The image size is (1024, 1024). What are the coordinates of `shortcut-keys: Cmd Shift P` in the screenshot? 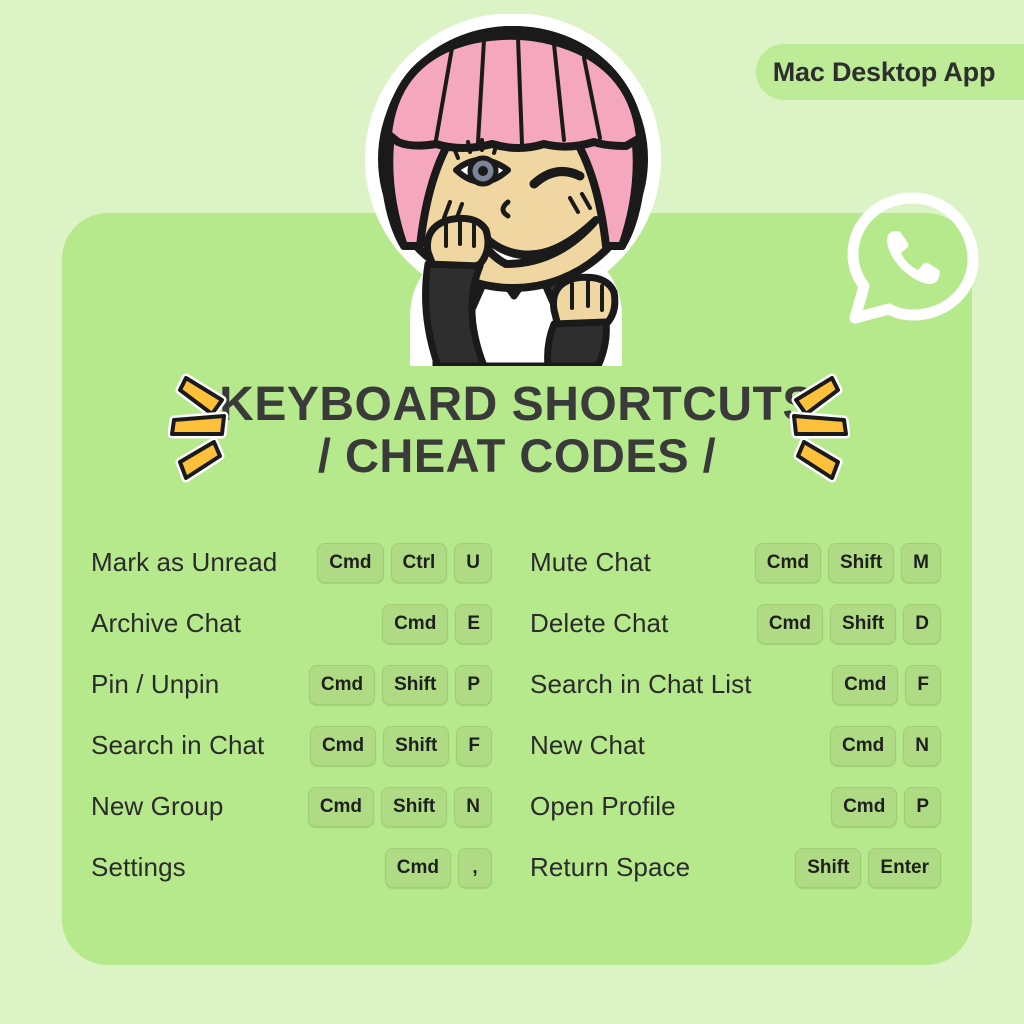 It's located at (400, 684).